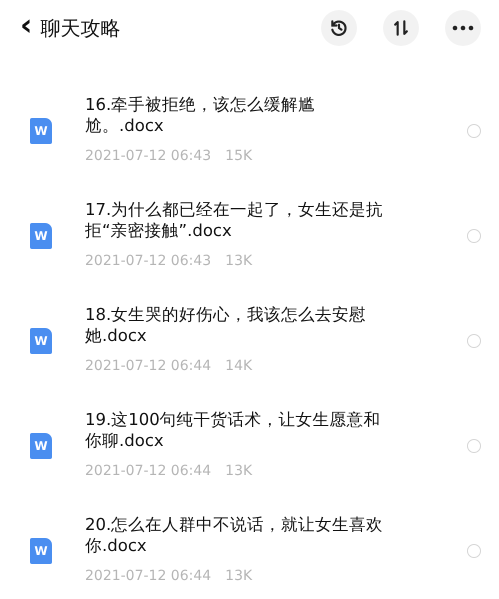 The width and height of the screenshot is (499, 599). I want to click on file-name: 17.为什么都已经在一起了，女生还是抗拒“亲密接触”.docx, so click(238, 220).